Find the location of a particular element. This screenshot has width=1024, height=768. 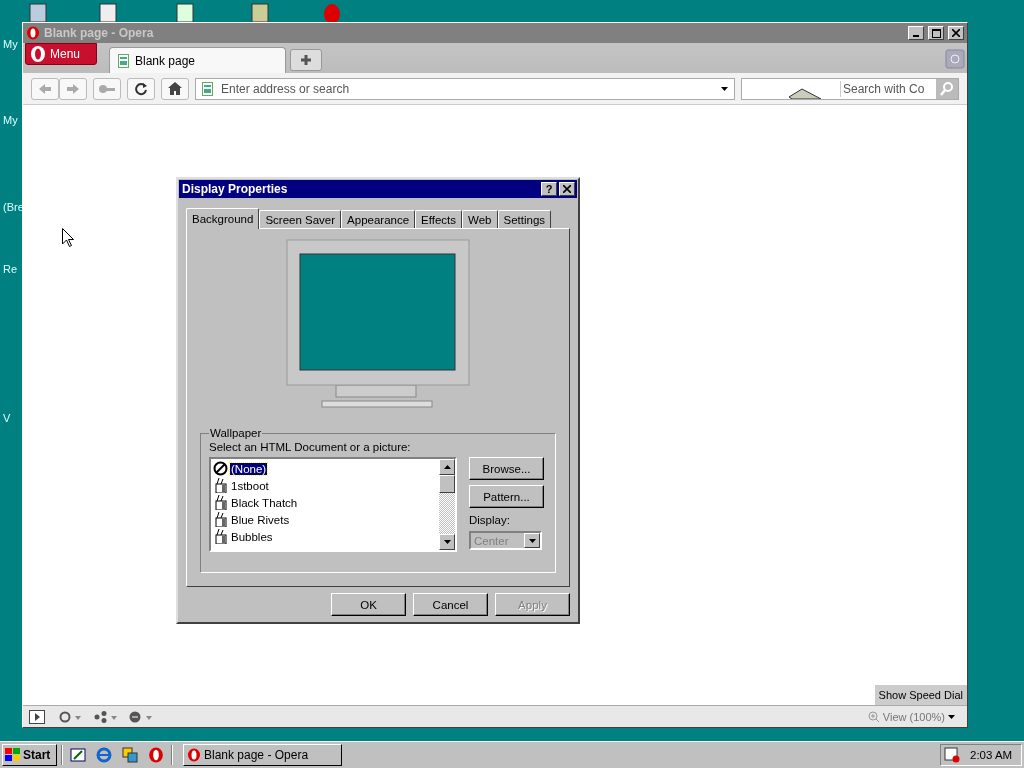

panel-toggle-icon is located at coordinates (37, 716).